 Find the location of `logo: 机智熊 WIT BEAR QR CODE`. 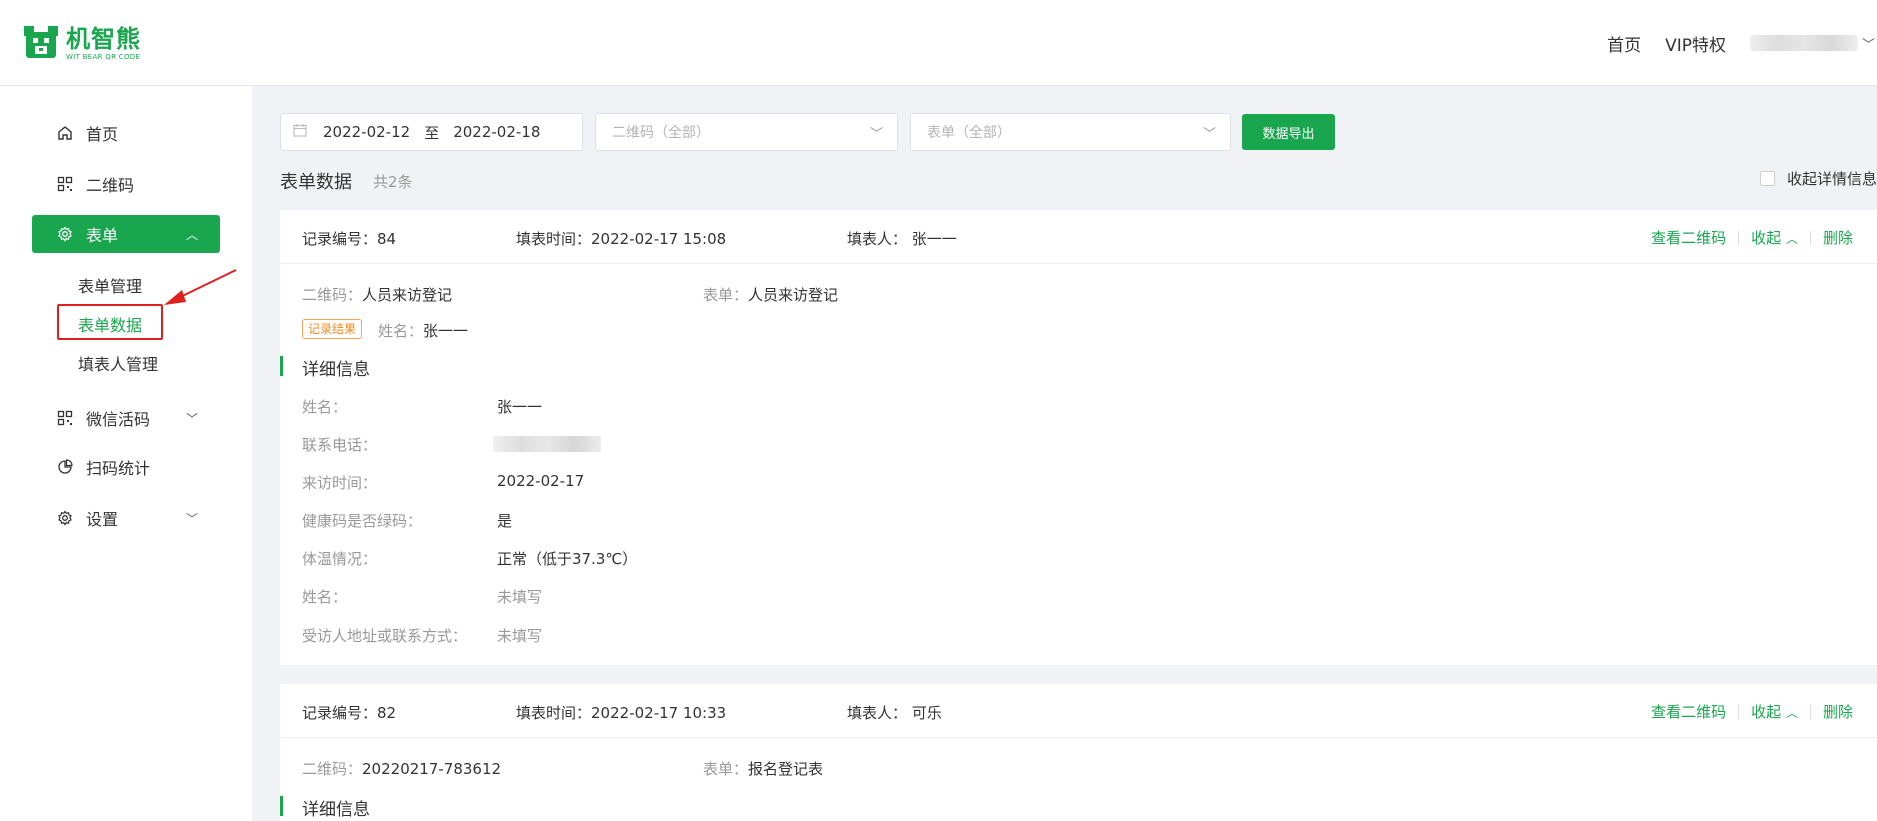

logo: 机智熊 WIT BEAR QR CODE is located at coordinates (81, 43).